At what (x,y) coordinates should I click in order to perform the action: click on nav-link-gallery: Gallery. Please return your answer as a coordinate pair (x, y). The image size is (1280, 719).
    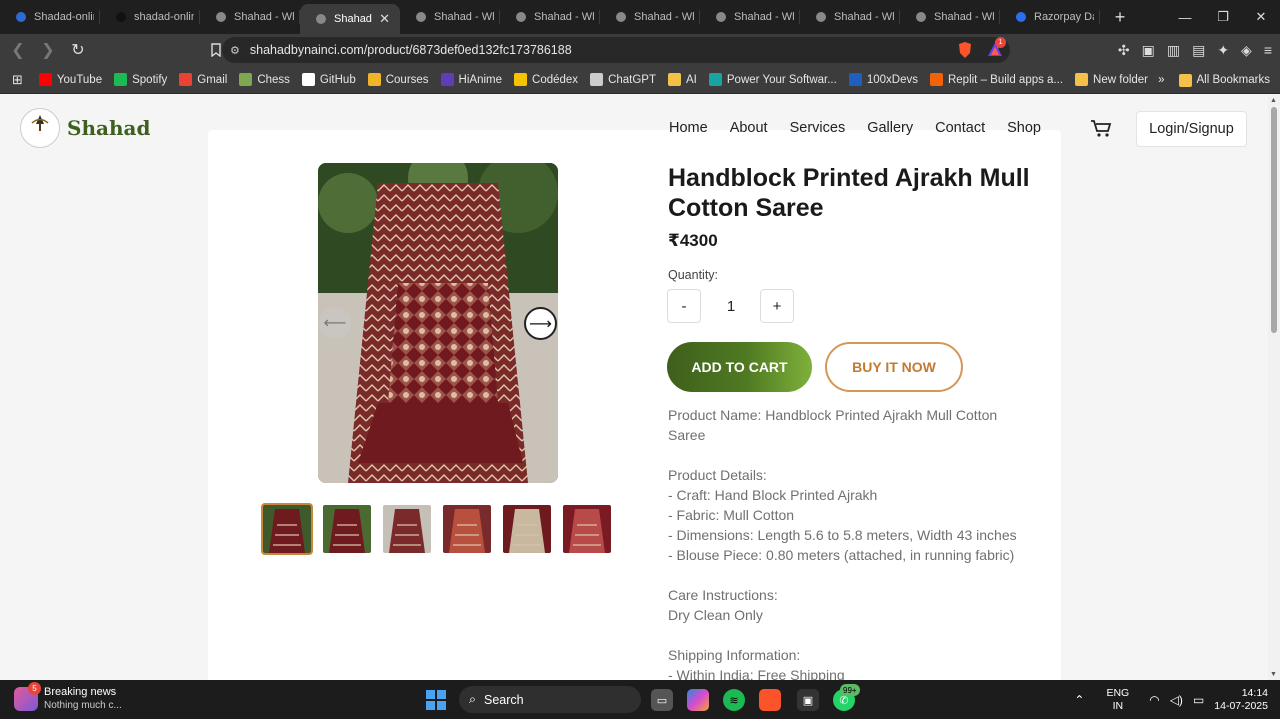
    Looking at the image, I should click on (890, 128).